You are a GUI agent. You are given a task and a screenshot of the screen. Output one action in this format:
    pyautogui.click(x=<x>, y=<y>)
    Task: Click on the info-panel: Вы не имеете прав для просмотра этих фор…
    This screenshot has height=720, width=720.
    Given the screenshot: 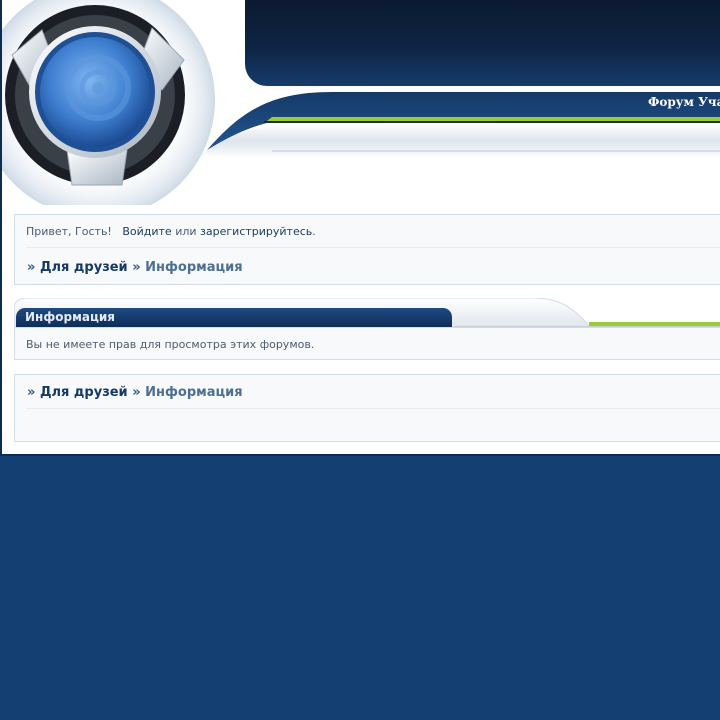 What is the action you would take?
    pyautogui.click(x=367, y=343)
    